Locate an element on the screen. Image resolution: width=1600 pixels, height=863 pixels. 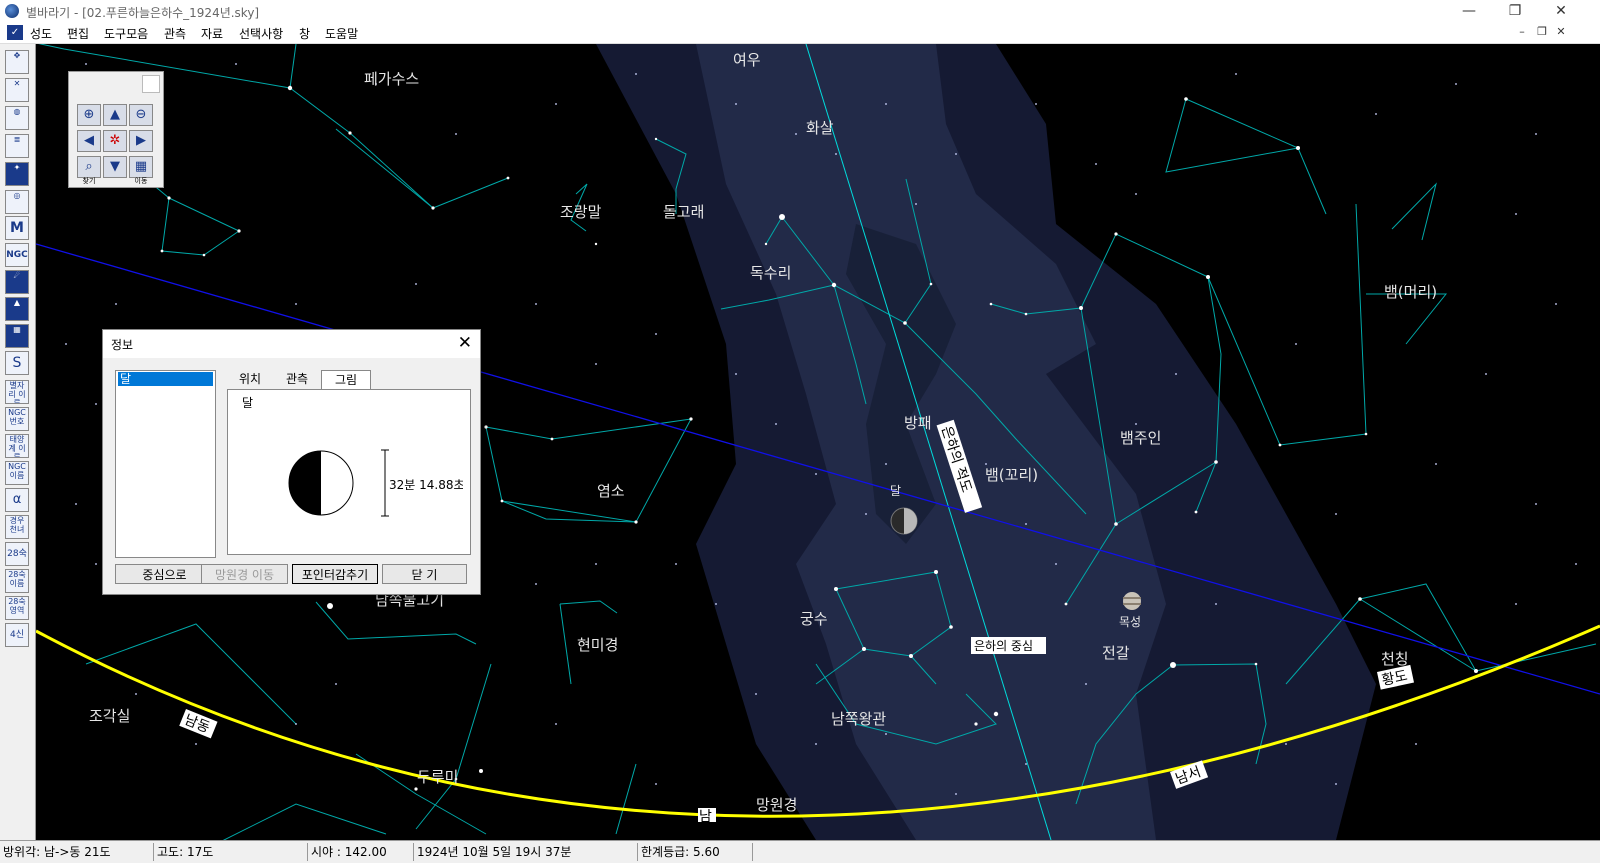
object-list-item: 달 is located at coordinates (165, 379).